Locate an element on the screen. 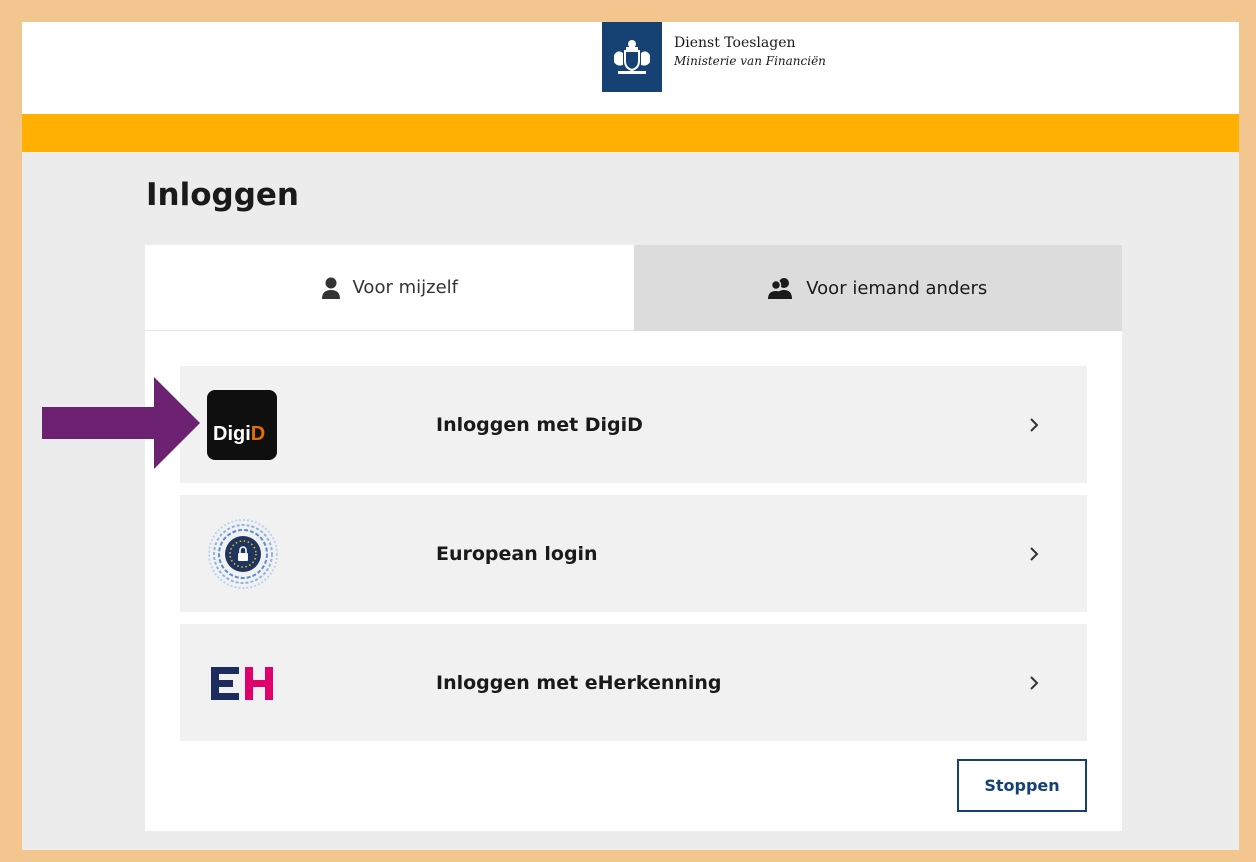 The height and width of the screenshot is (862, 1256). login-option-eherkenning: Inloggen met eHerkenning is located at coordinates (633, 682).